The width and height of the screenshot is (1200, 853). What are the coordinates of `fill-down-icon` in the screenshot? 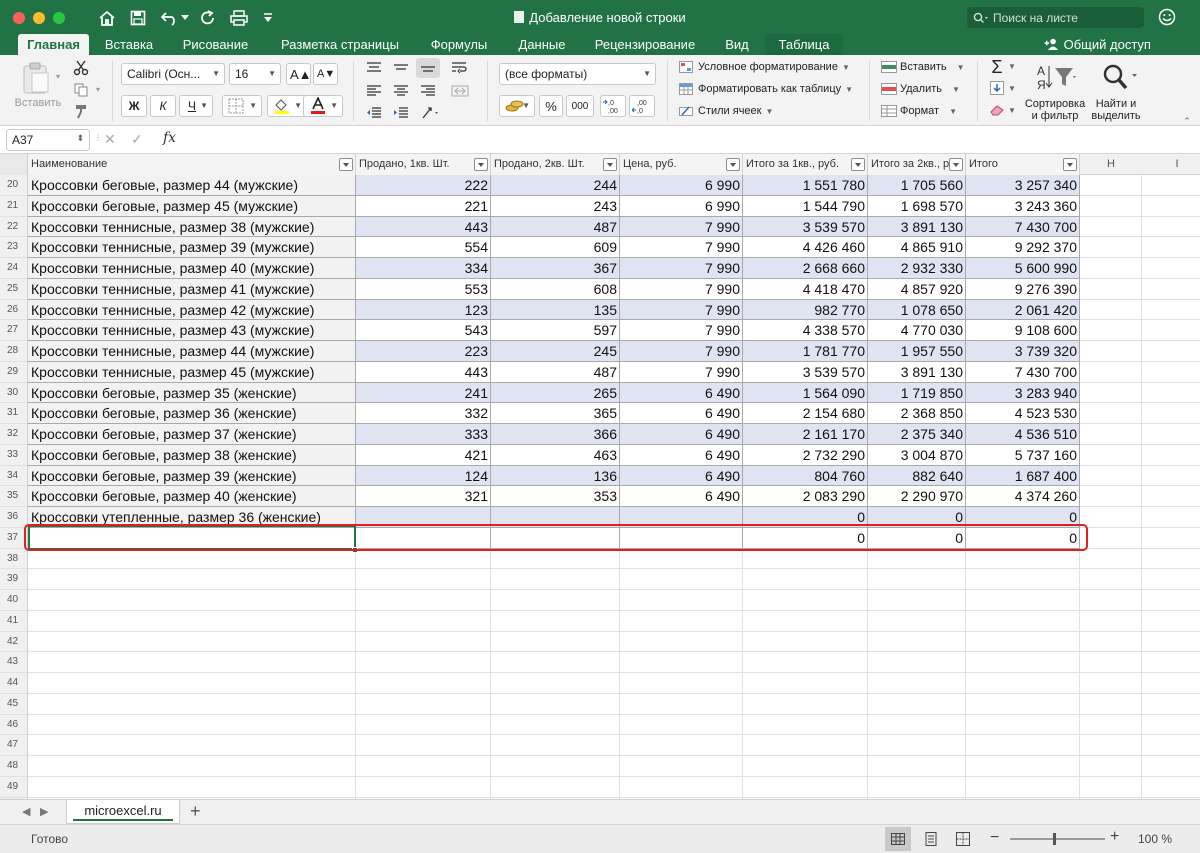 It's located at (997, 88).